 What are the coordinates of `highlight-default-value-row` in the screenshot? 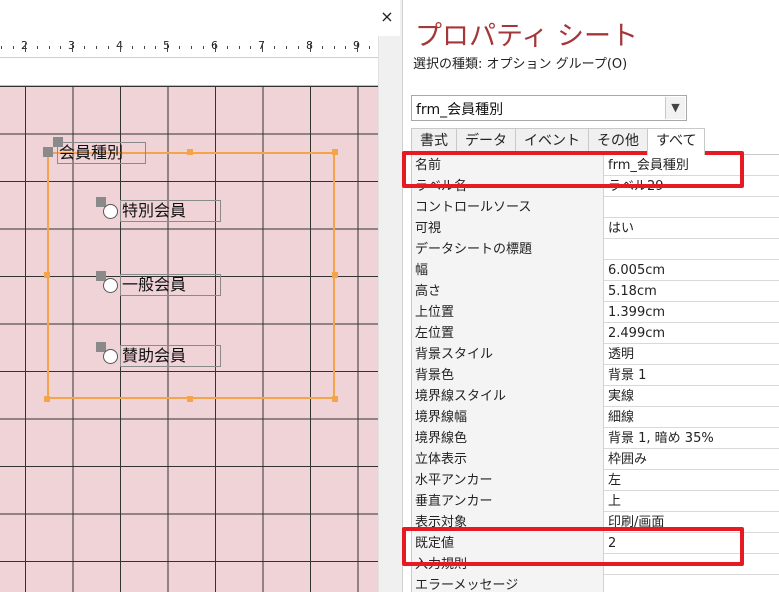 It's located at (573, 546).